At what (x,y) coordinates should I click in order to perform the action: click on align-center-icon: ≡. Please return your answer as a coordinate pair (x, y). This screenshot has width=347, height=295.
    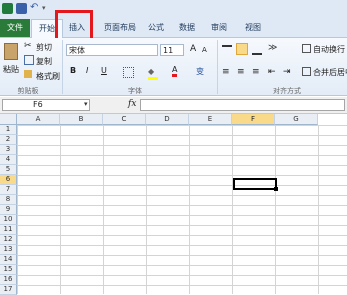
    Looking at the image, I should click on (241, 72).